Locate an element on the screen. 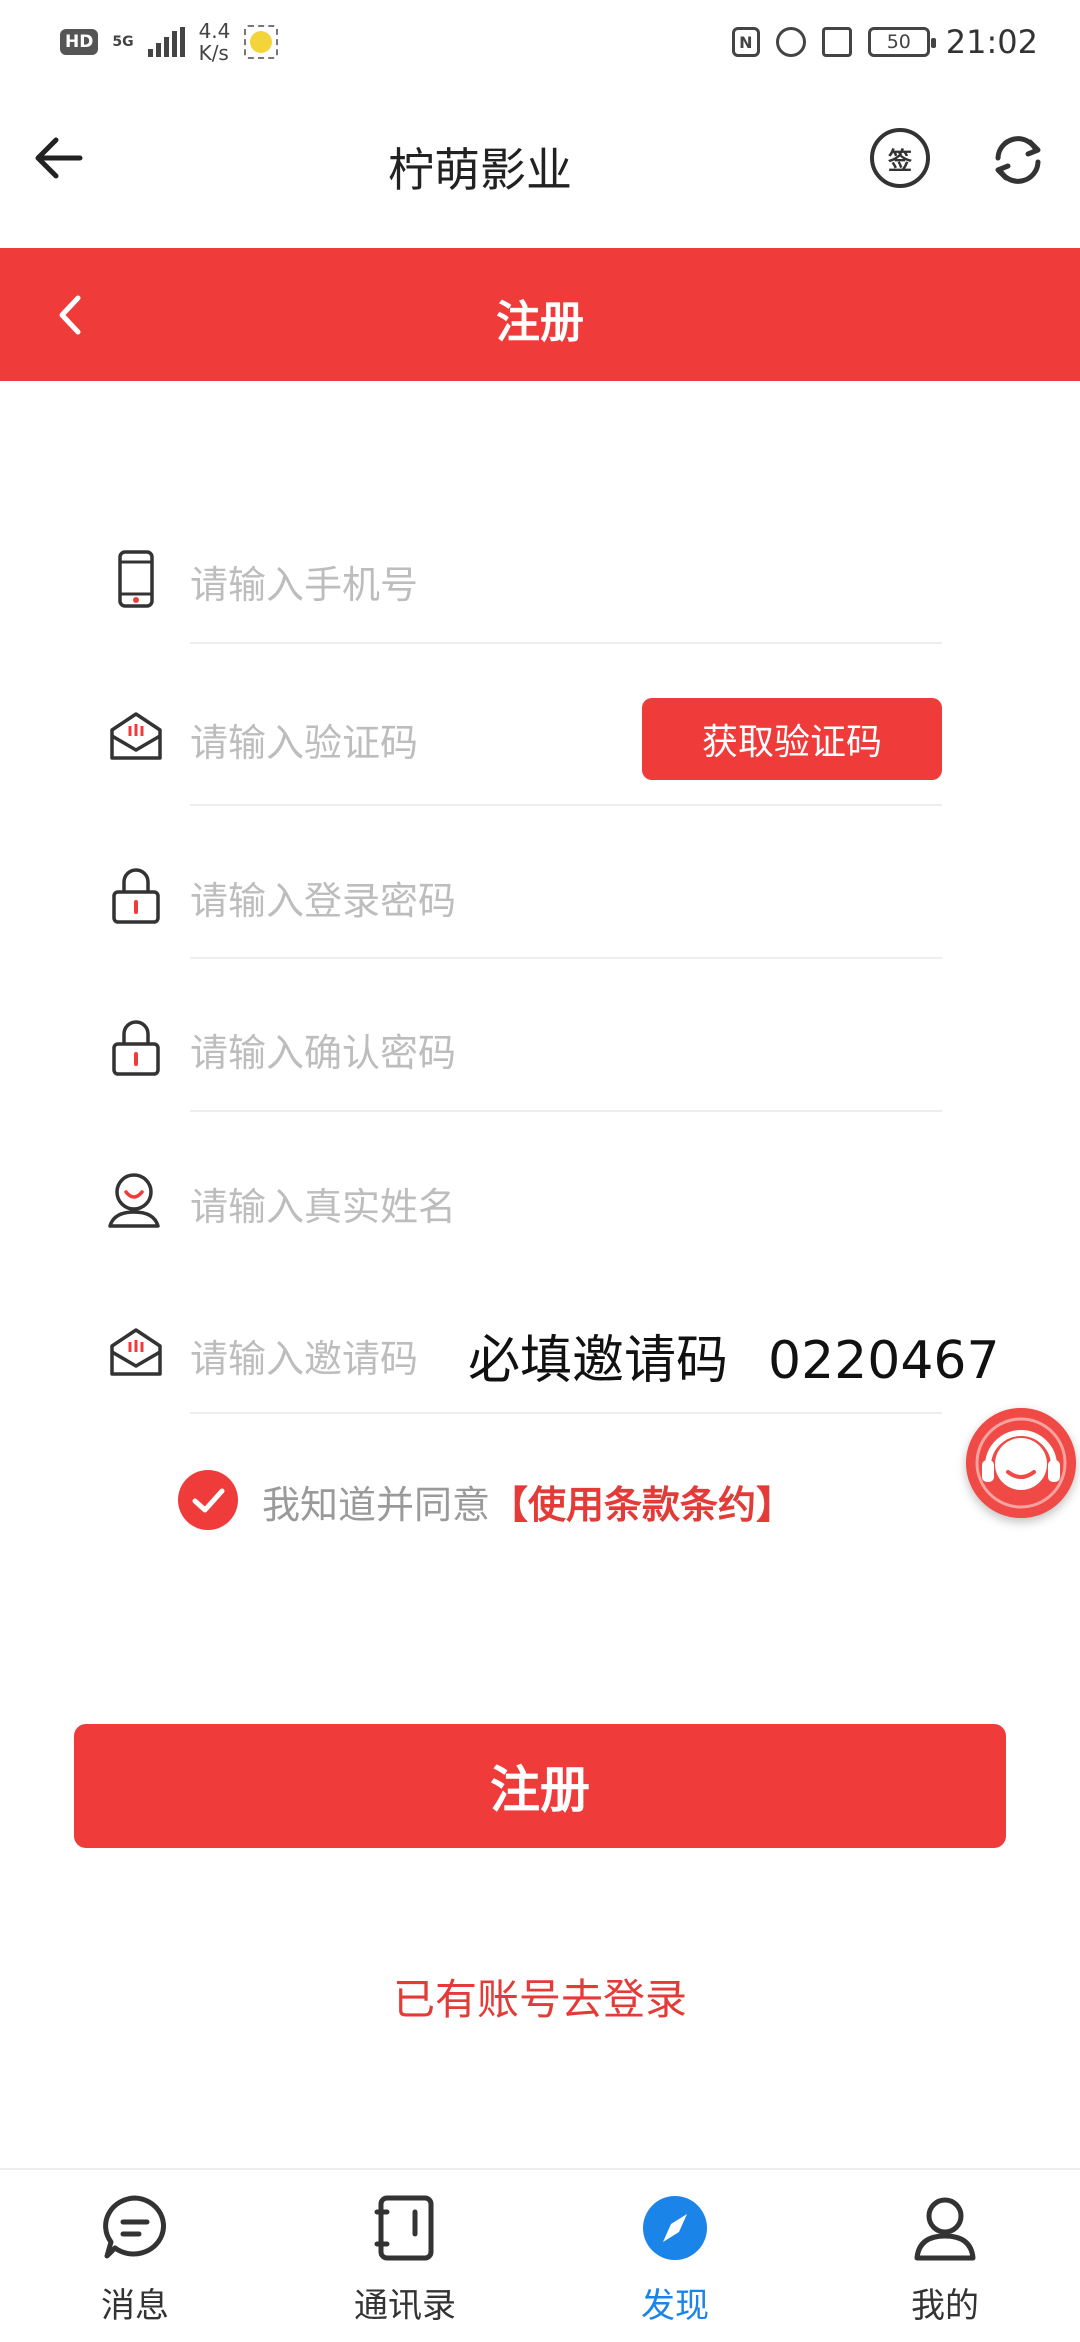 This screenshot has width=1080, height=2342. emoji-notification-icon is located at coordinates (261, 42).